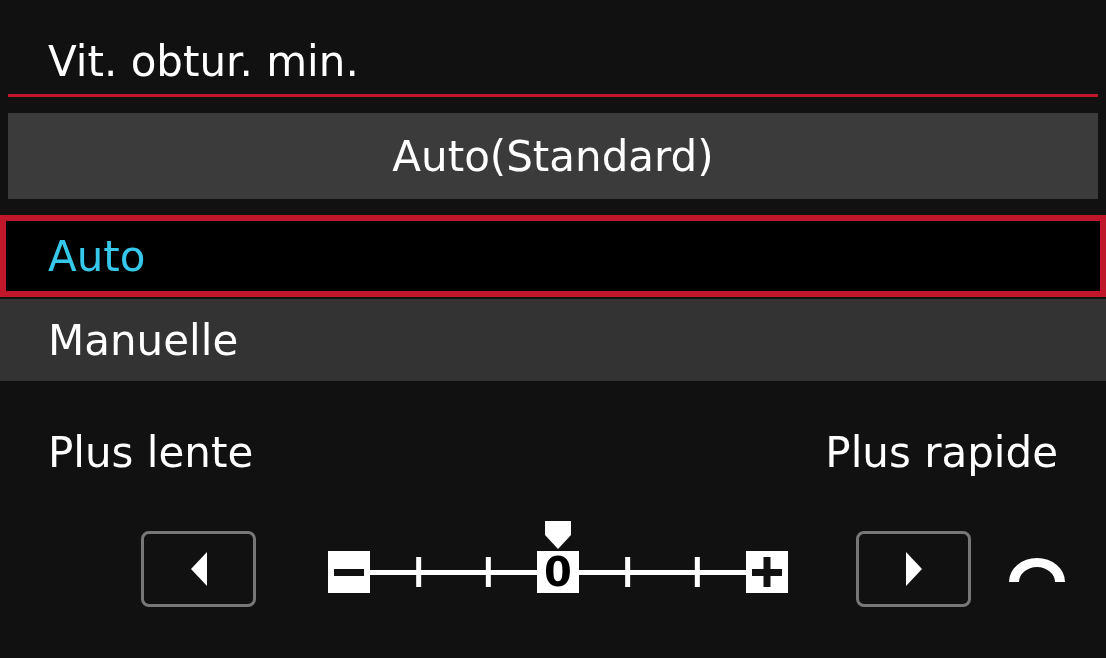 This screenshot has height=658, width=1106. Describe the element at coordinates (558, 535) in the screenshot. I see `pointer-icon` at that location.